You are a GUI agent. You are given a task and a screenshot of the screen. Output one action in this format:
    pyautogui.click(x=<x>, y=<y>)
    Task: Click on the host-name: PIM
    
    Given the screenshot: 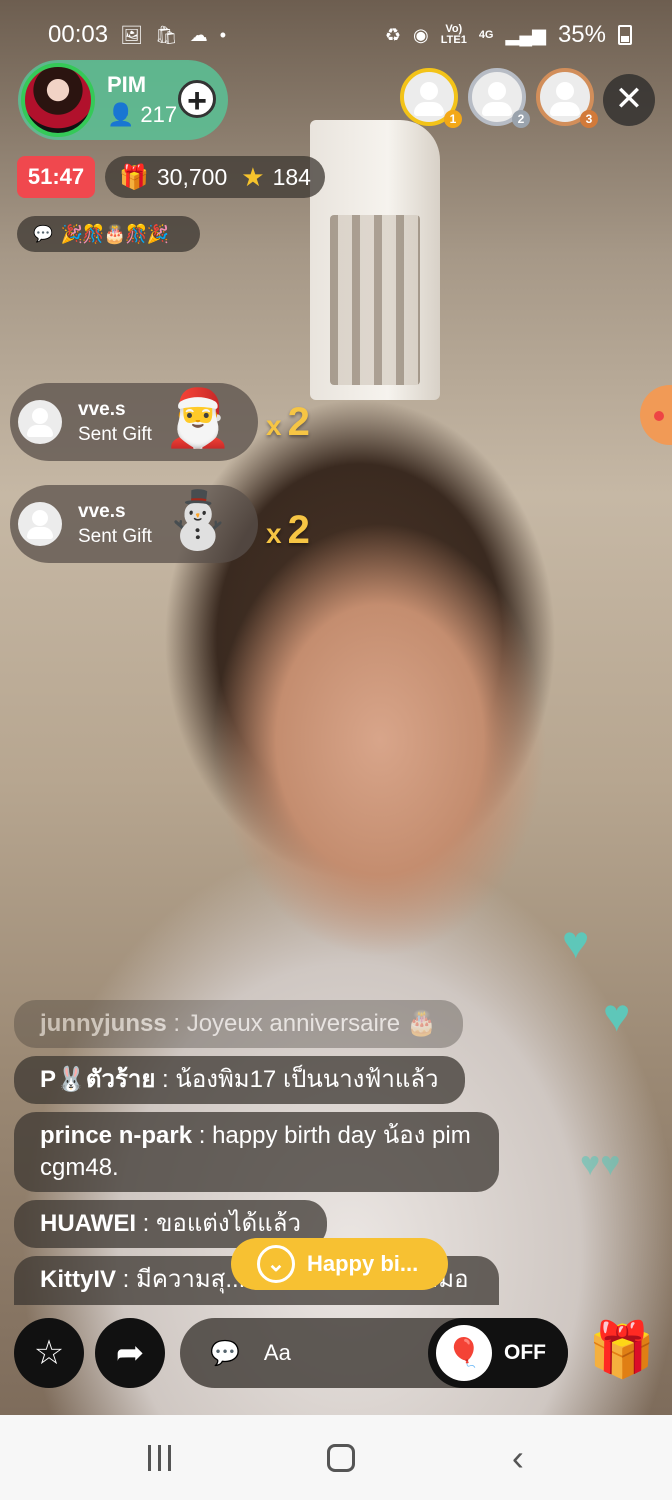 What is the action you would take?
    pyautogui.click(x=127, y=84)
    